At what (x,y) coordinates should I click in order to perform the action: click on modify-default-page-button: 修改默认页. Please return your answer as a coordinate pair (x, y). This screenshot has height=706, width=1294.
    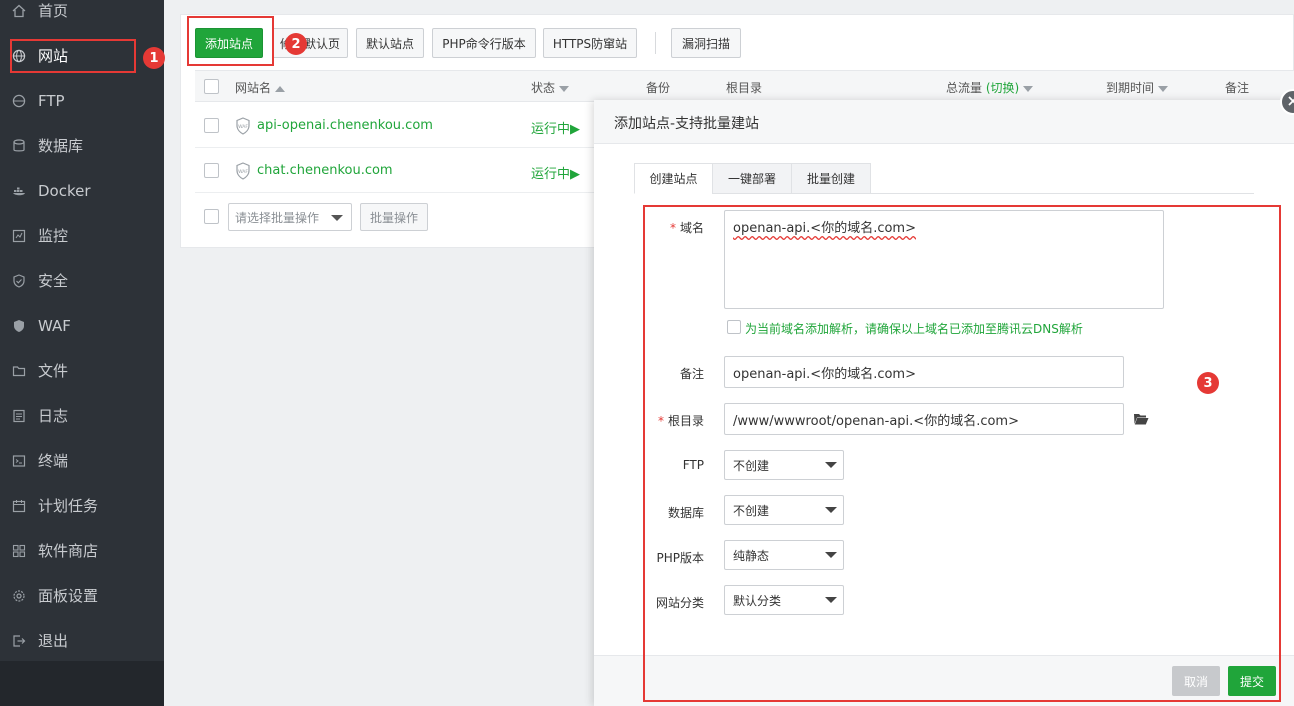
    Looking at the image, I should click on (310, 43).